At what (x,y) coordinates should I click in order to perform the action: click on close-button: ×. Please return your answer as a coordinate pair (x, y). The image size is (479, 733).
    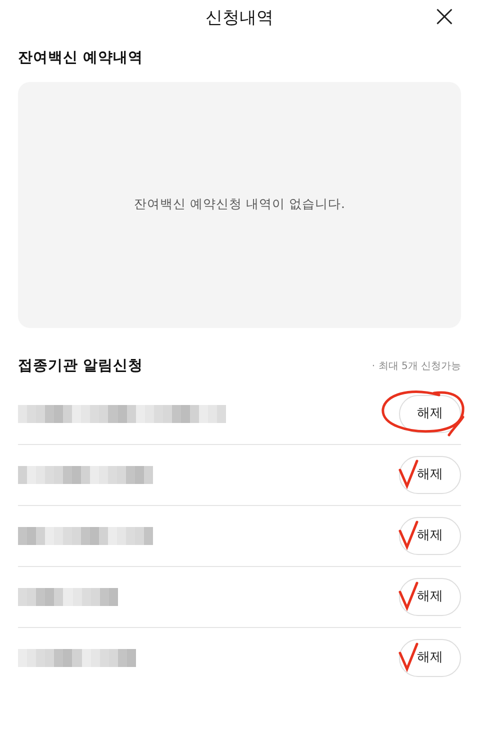
    Looking at the image, I should click on (444, 17).